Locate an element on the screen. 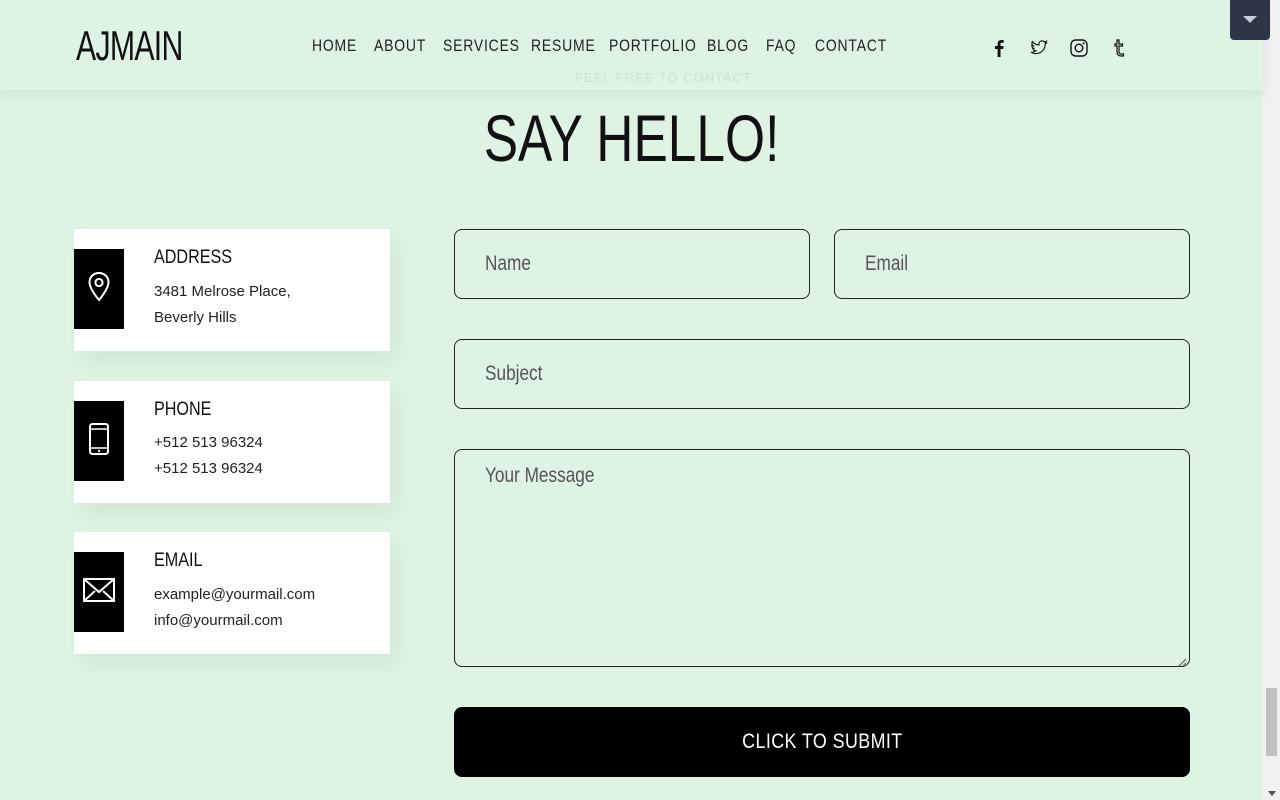  nav-services: SERVICES is located at coordinates (481, 46).